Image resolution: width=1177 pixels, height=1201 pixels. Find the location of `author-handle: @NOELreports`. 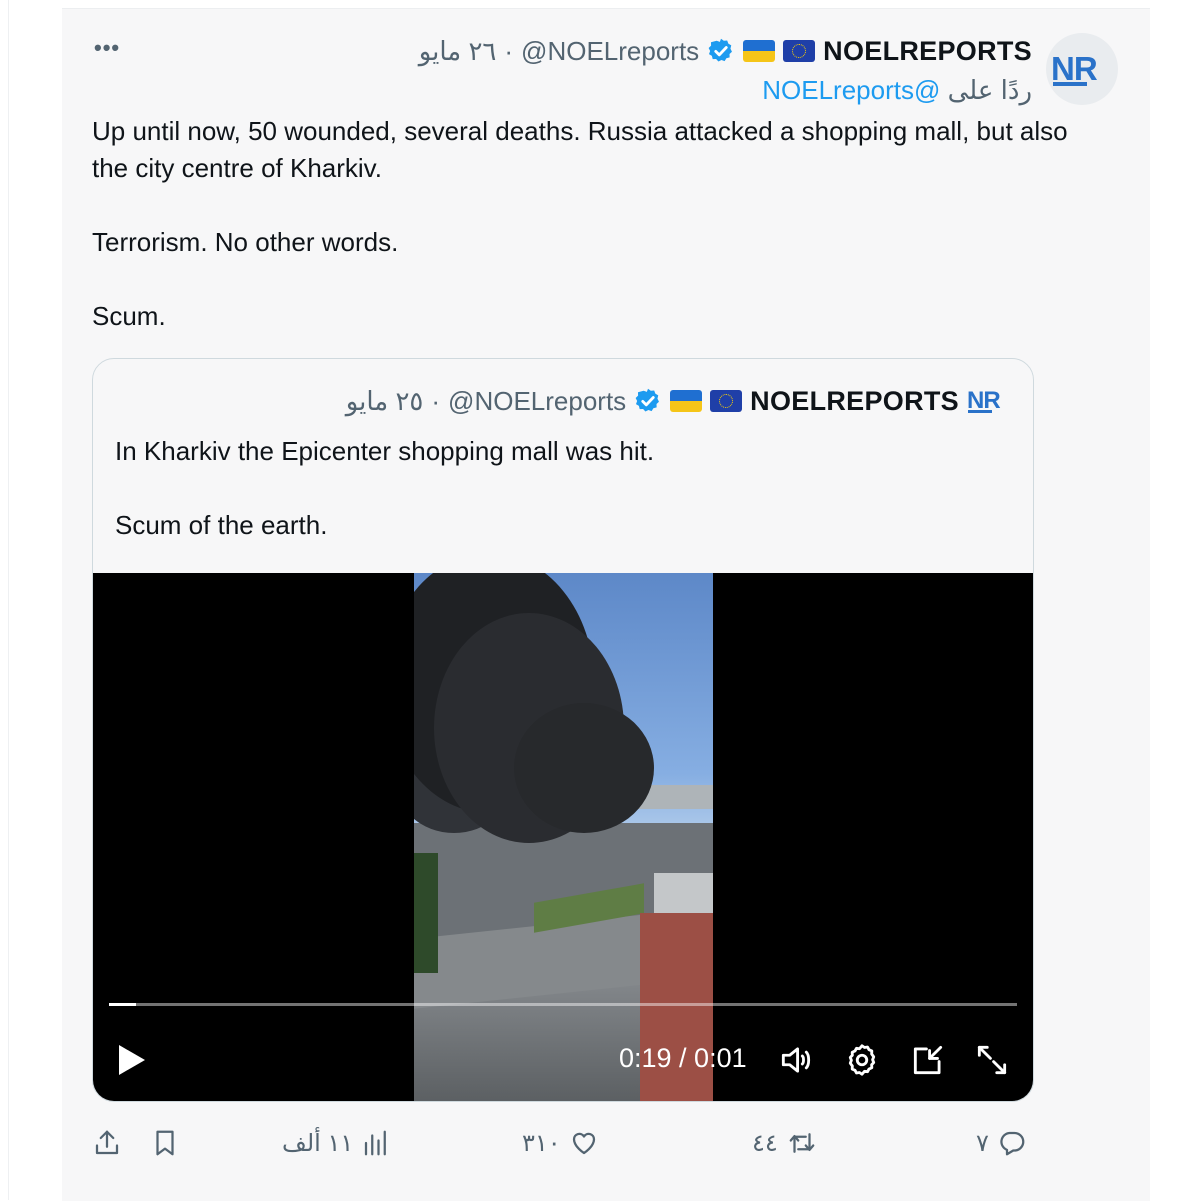

author-handle: @NOELreports is located at coordinates (610, 51).